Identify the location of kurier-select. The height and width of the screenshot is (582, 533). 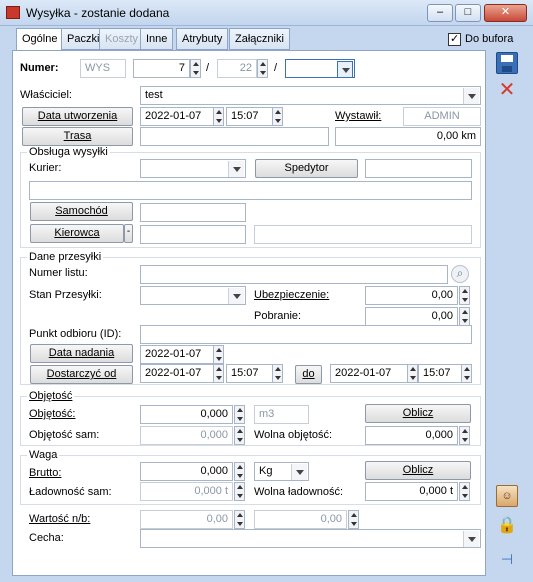
(193, 168).